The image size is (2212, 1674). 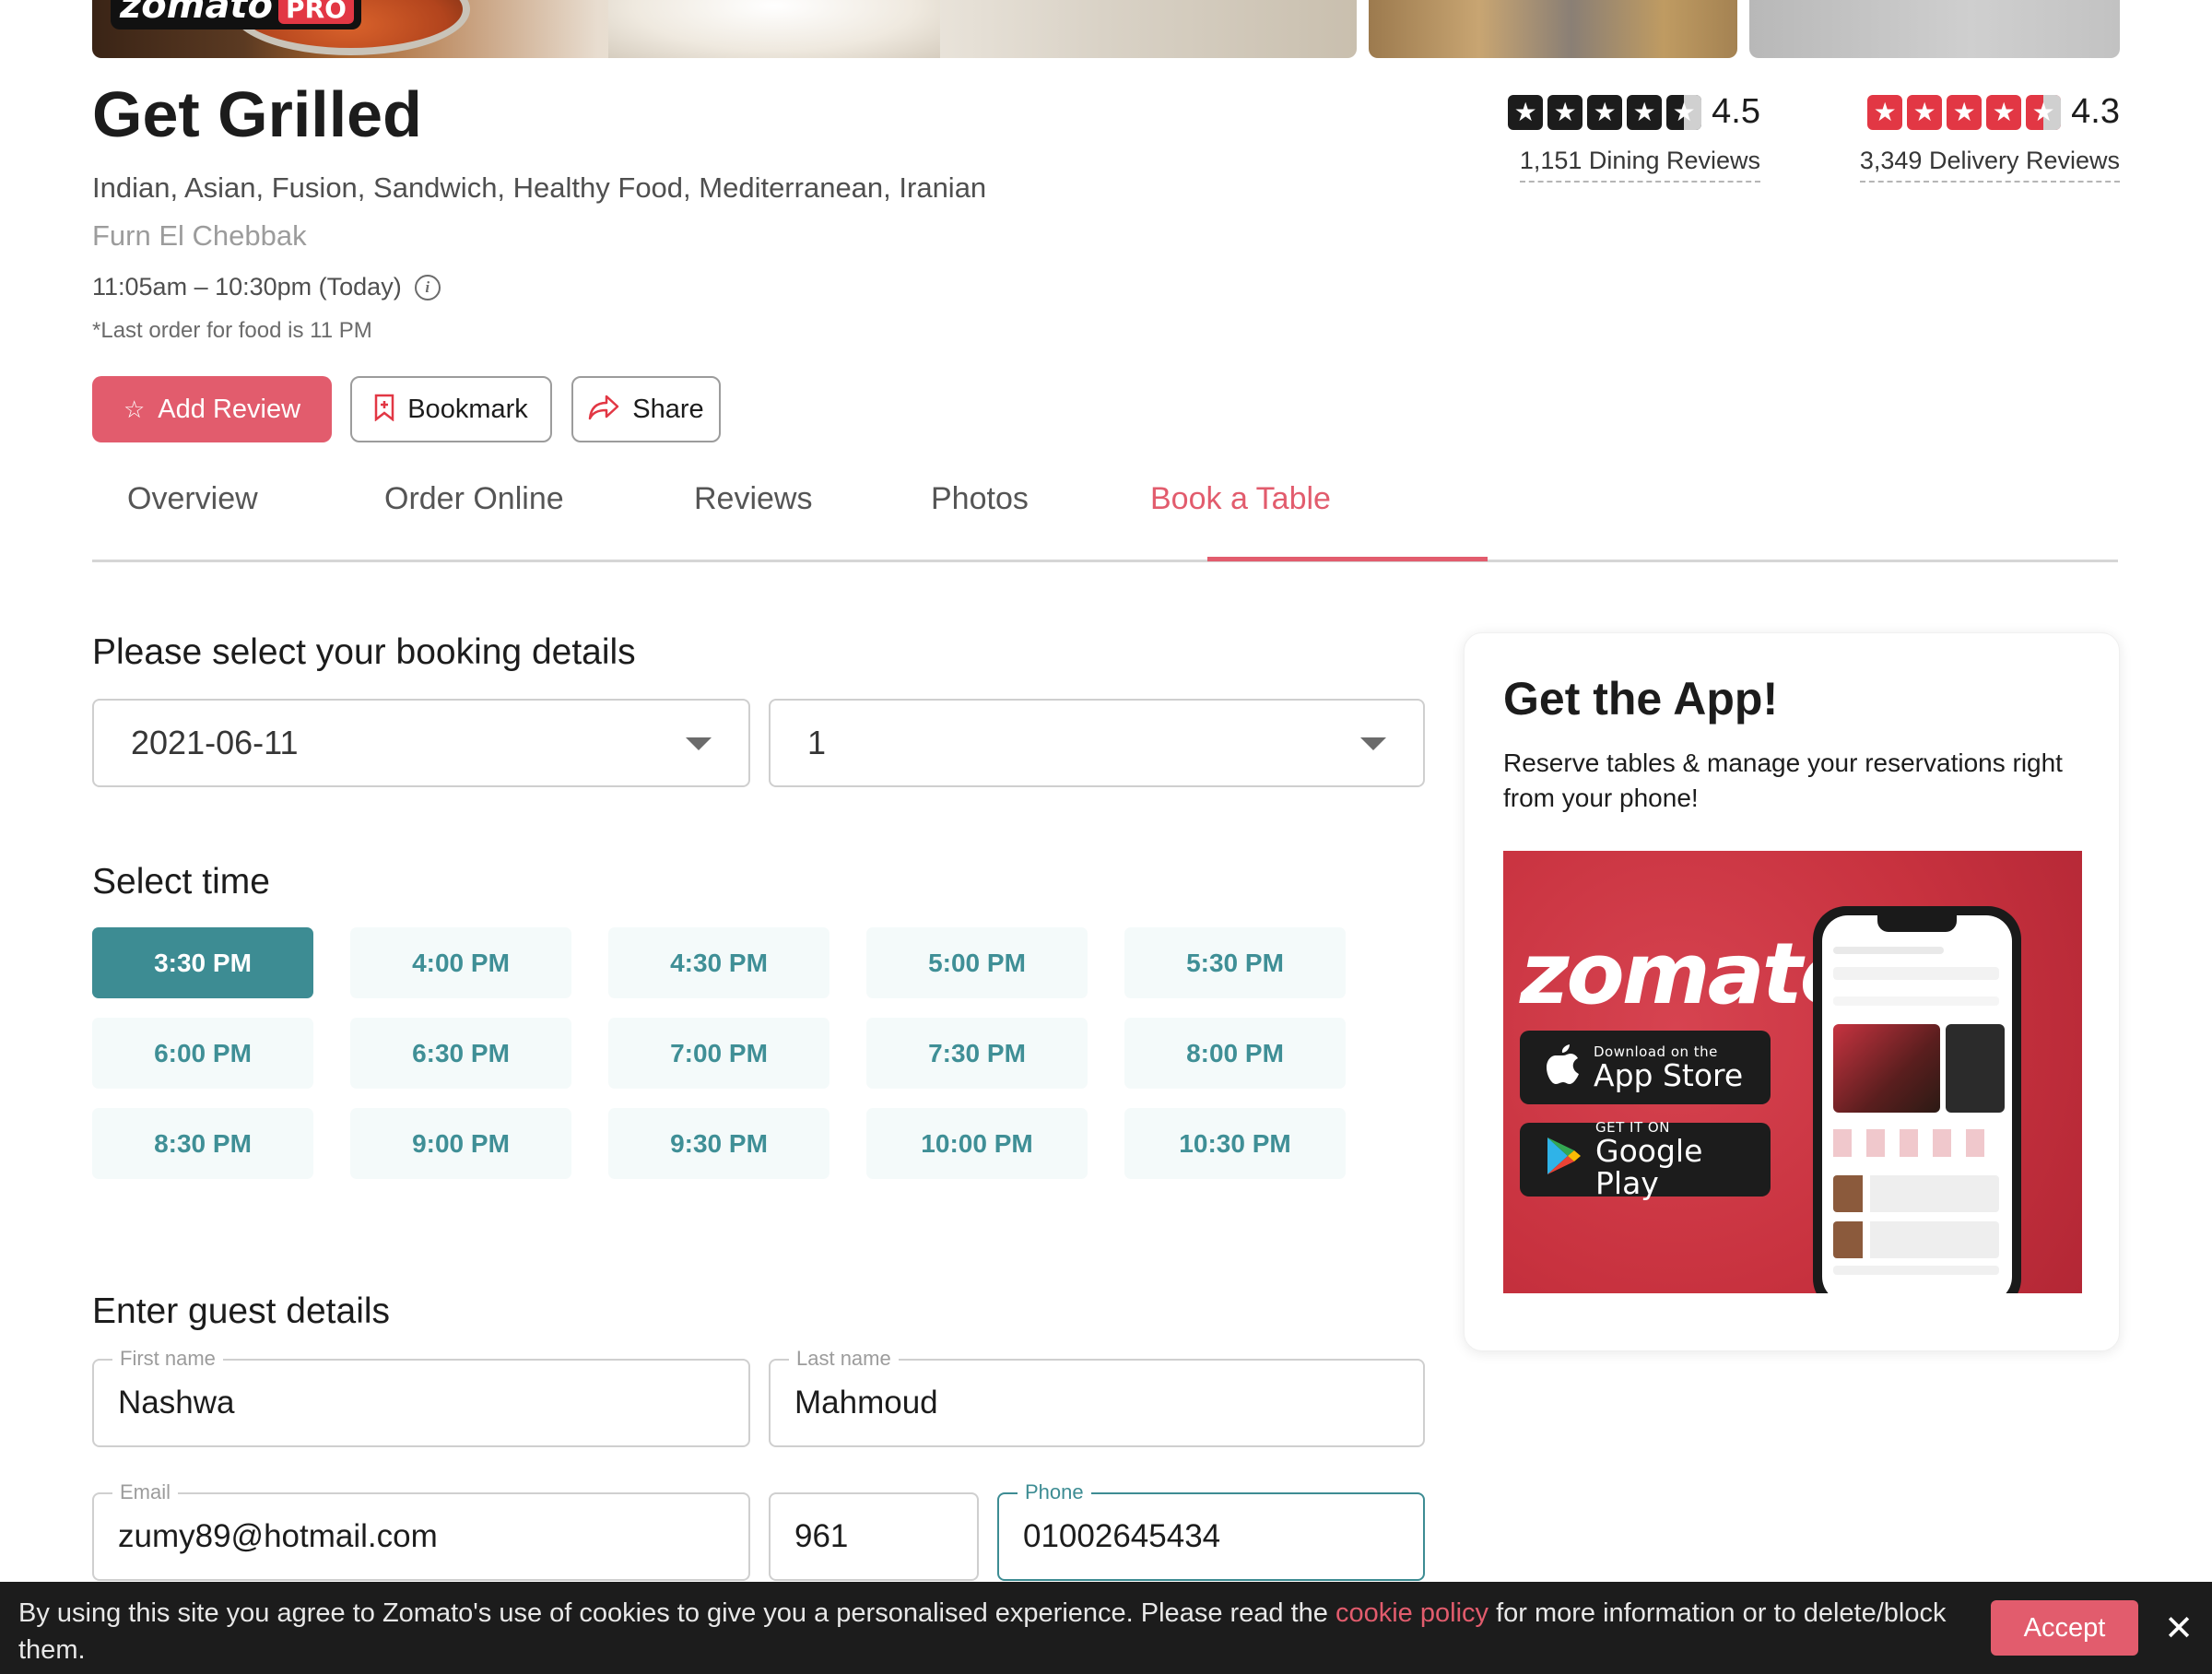 I want to click on time-slot-button: 5:00 PM, so click(x=977, y=963).